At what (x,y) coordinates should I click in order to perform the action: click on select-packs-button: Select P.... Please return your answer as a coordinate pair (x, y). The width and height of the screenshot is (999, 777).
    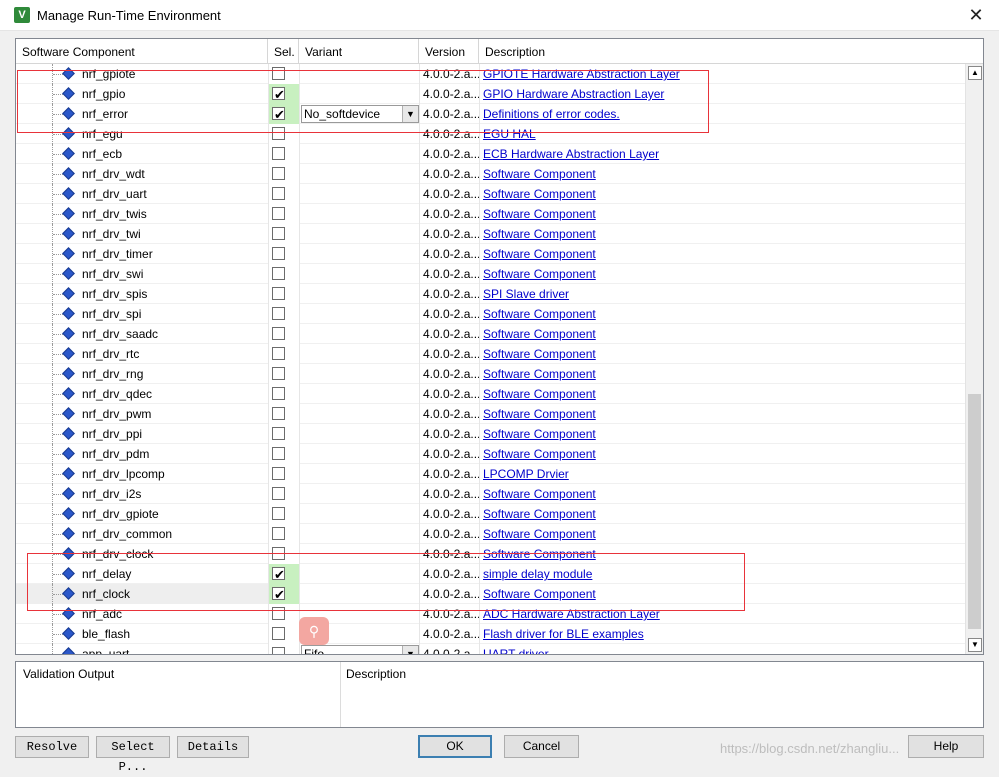
    Looking at the image, I should click on (133, 755).